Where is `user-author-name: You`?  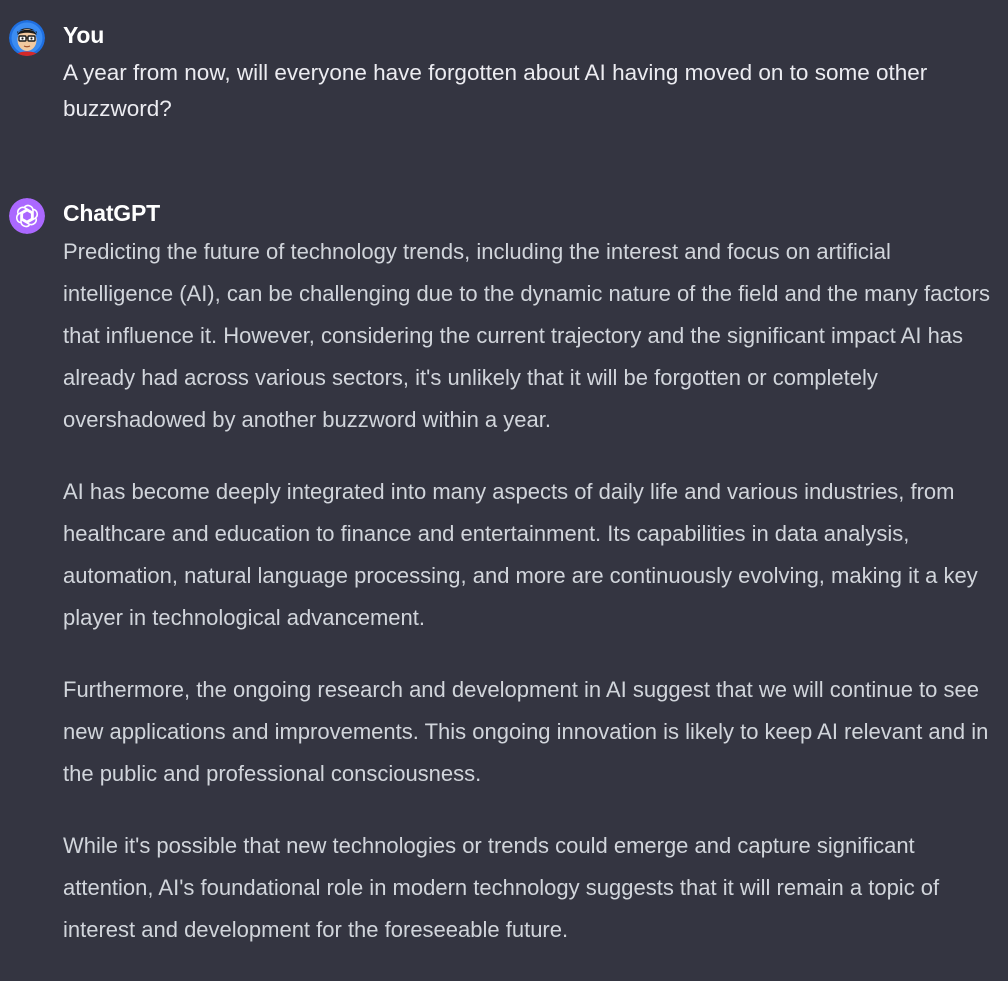
user-author-name: You is located at coordinates (84, 35).